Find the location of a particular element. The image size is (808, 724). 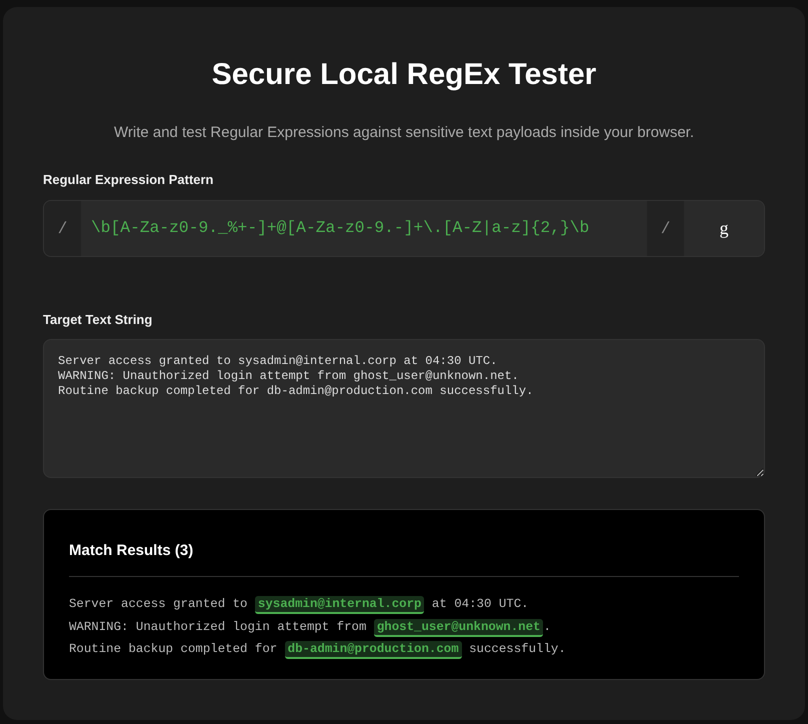

result-text: successfully. is located at coordinates (517, 649).